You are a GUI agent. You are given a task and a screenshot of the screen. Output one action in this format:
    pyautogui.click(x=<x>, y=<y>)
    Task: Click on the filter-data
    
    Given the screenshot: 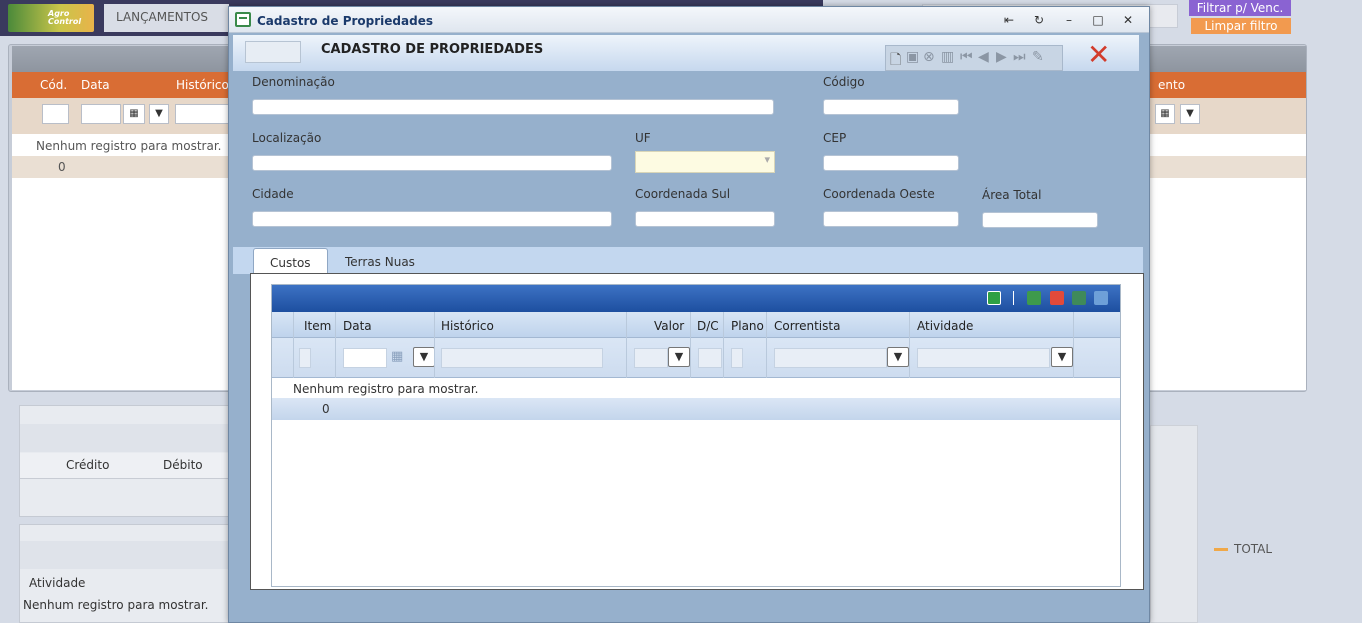 What is the action you would take?
    pyautogui.click(x=365, y=358)
    